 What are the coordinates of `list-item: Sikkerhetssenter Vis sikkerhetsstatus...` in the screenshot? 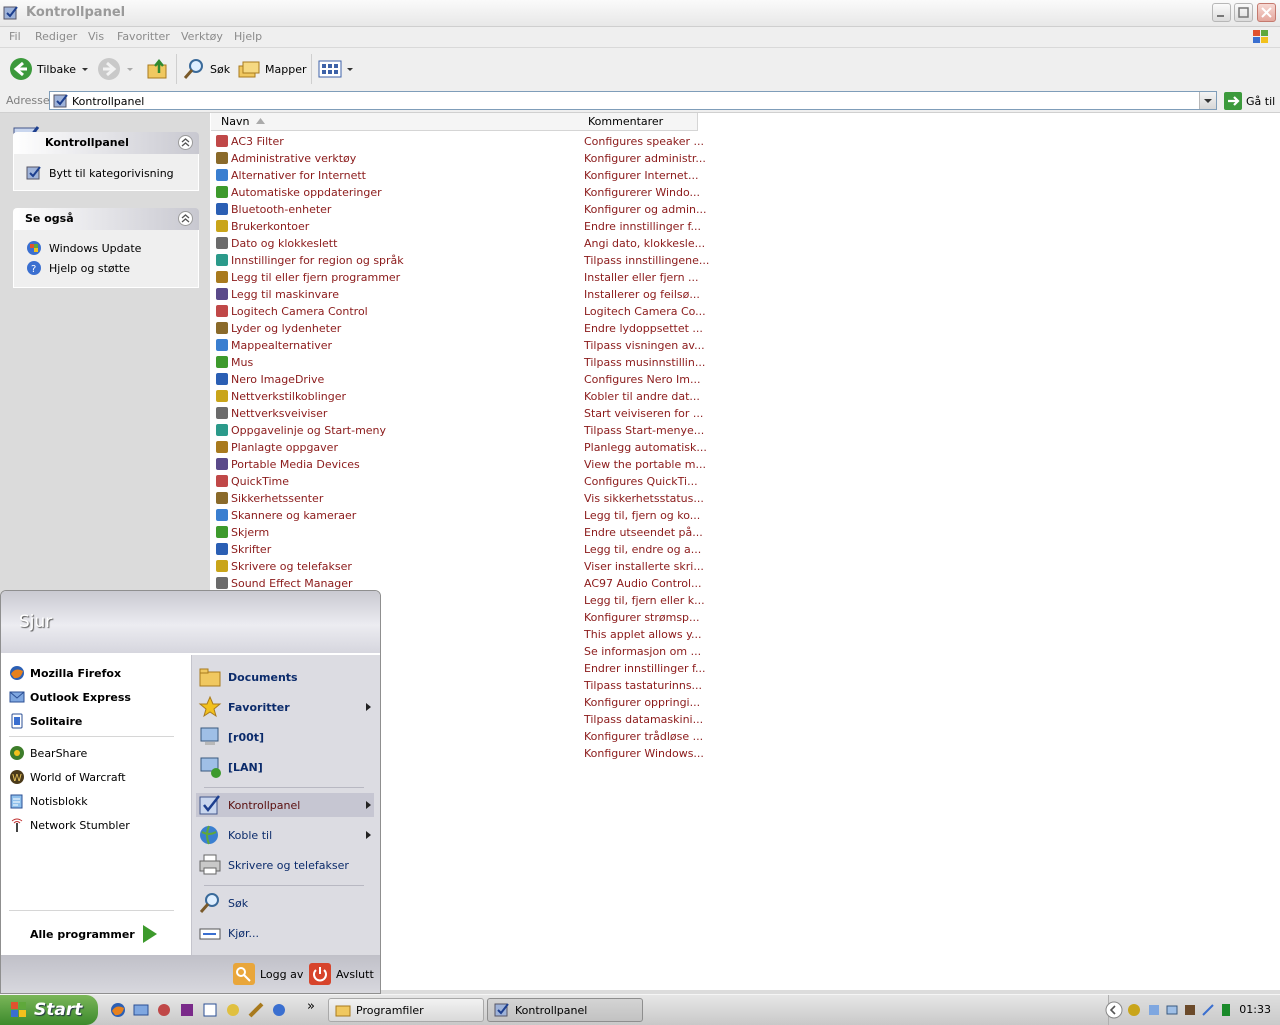 It's located at (459, 498).